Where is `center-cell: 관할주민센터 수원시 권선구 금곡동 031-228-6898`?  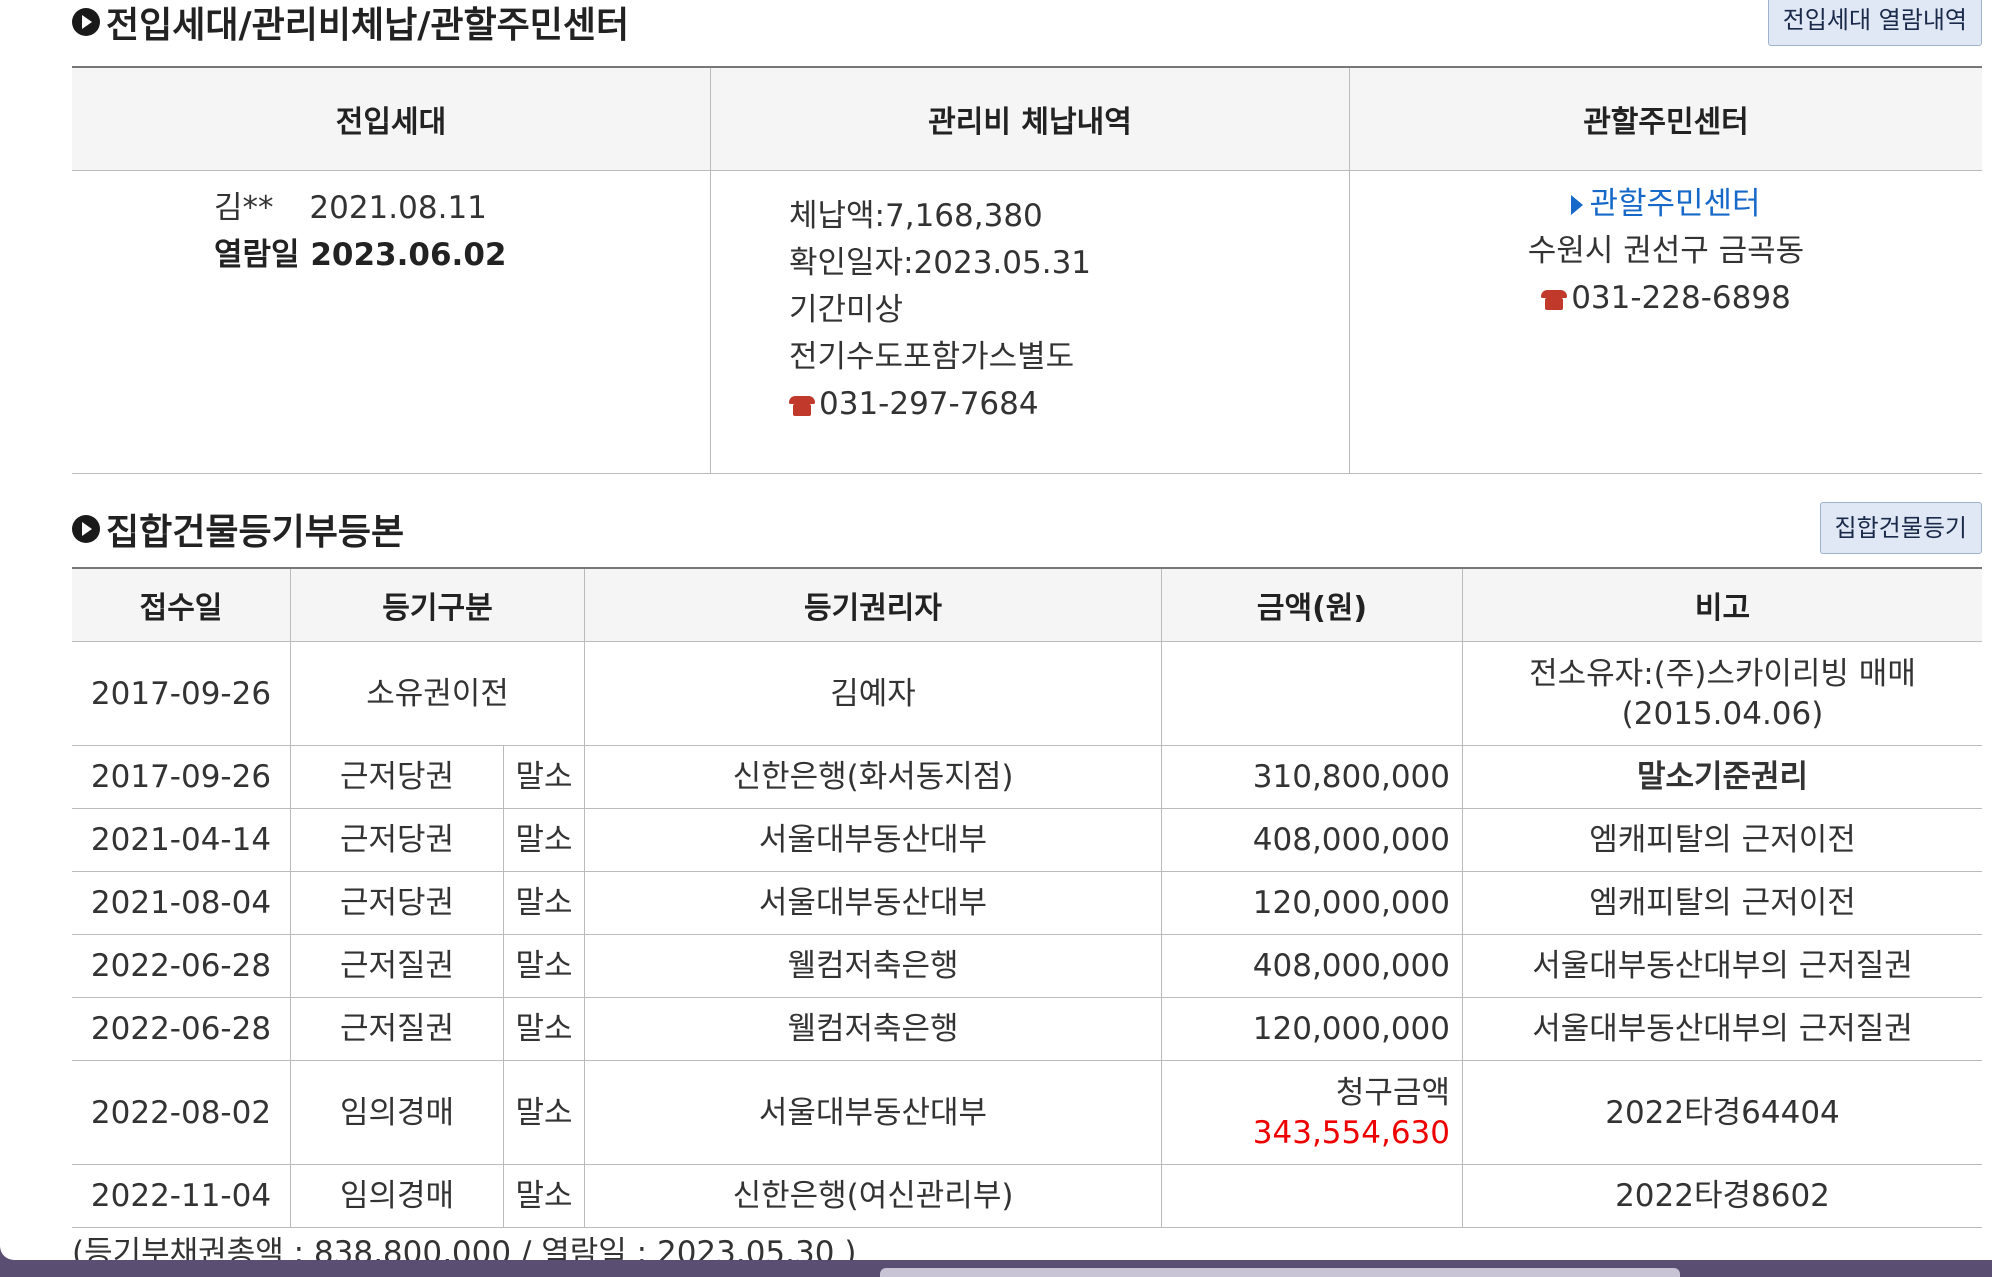
center-cell: 관할주민센터 수원시 권선구 금곡동 031-228-6898 is located at coordinates (1665, 322).